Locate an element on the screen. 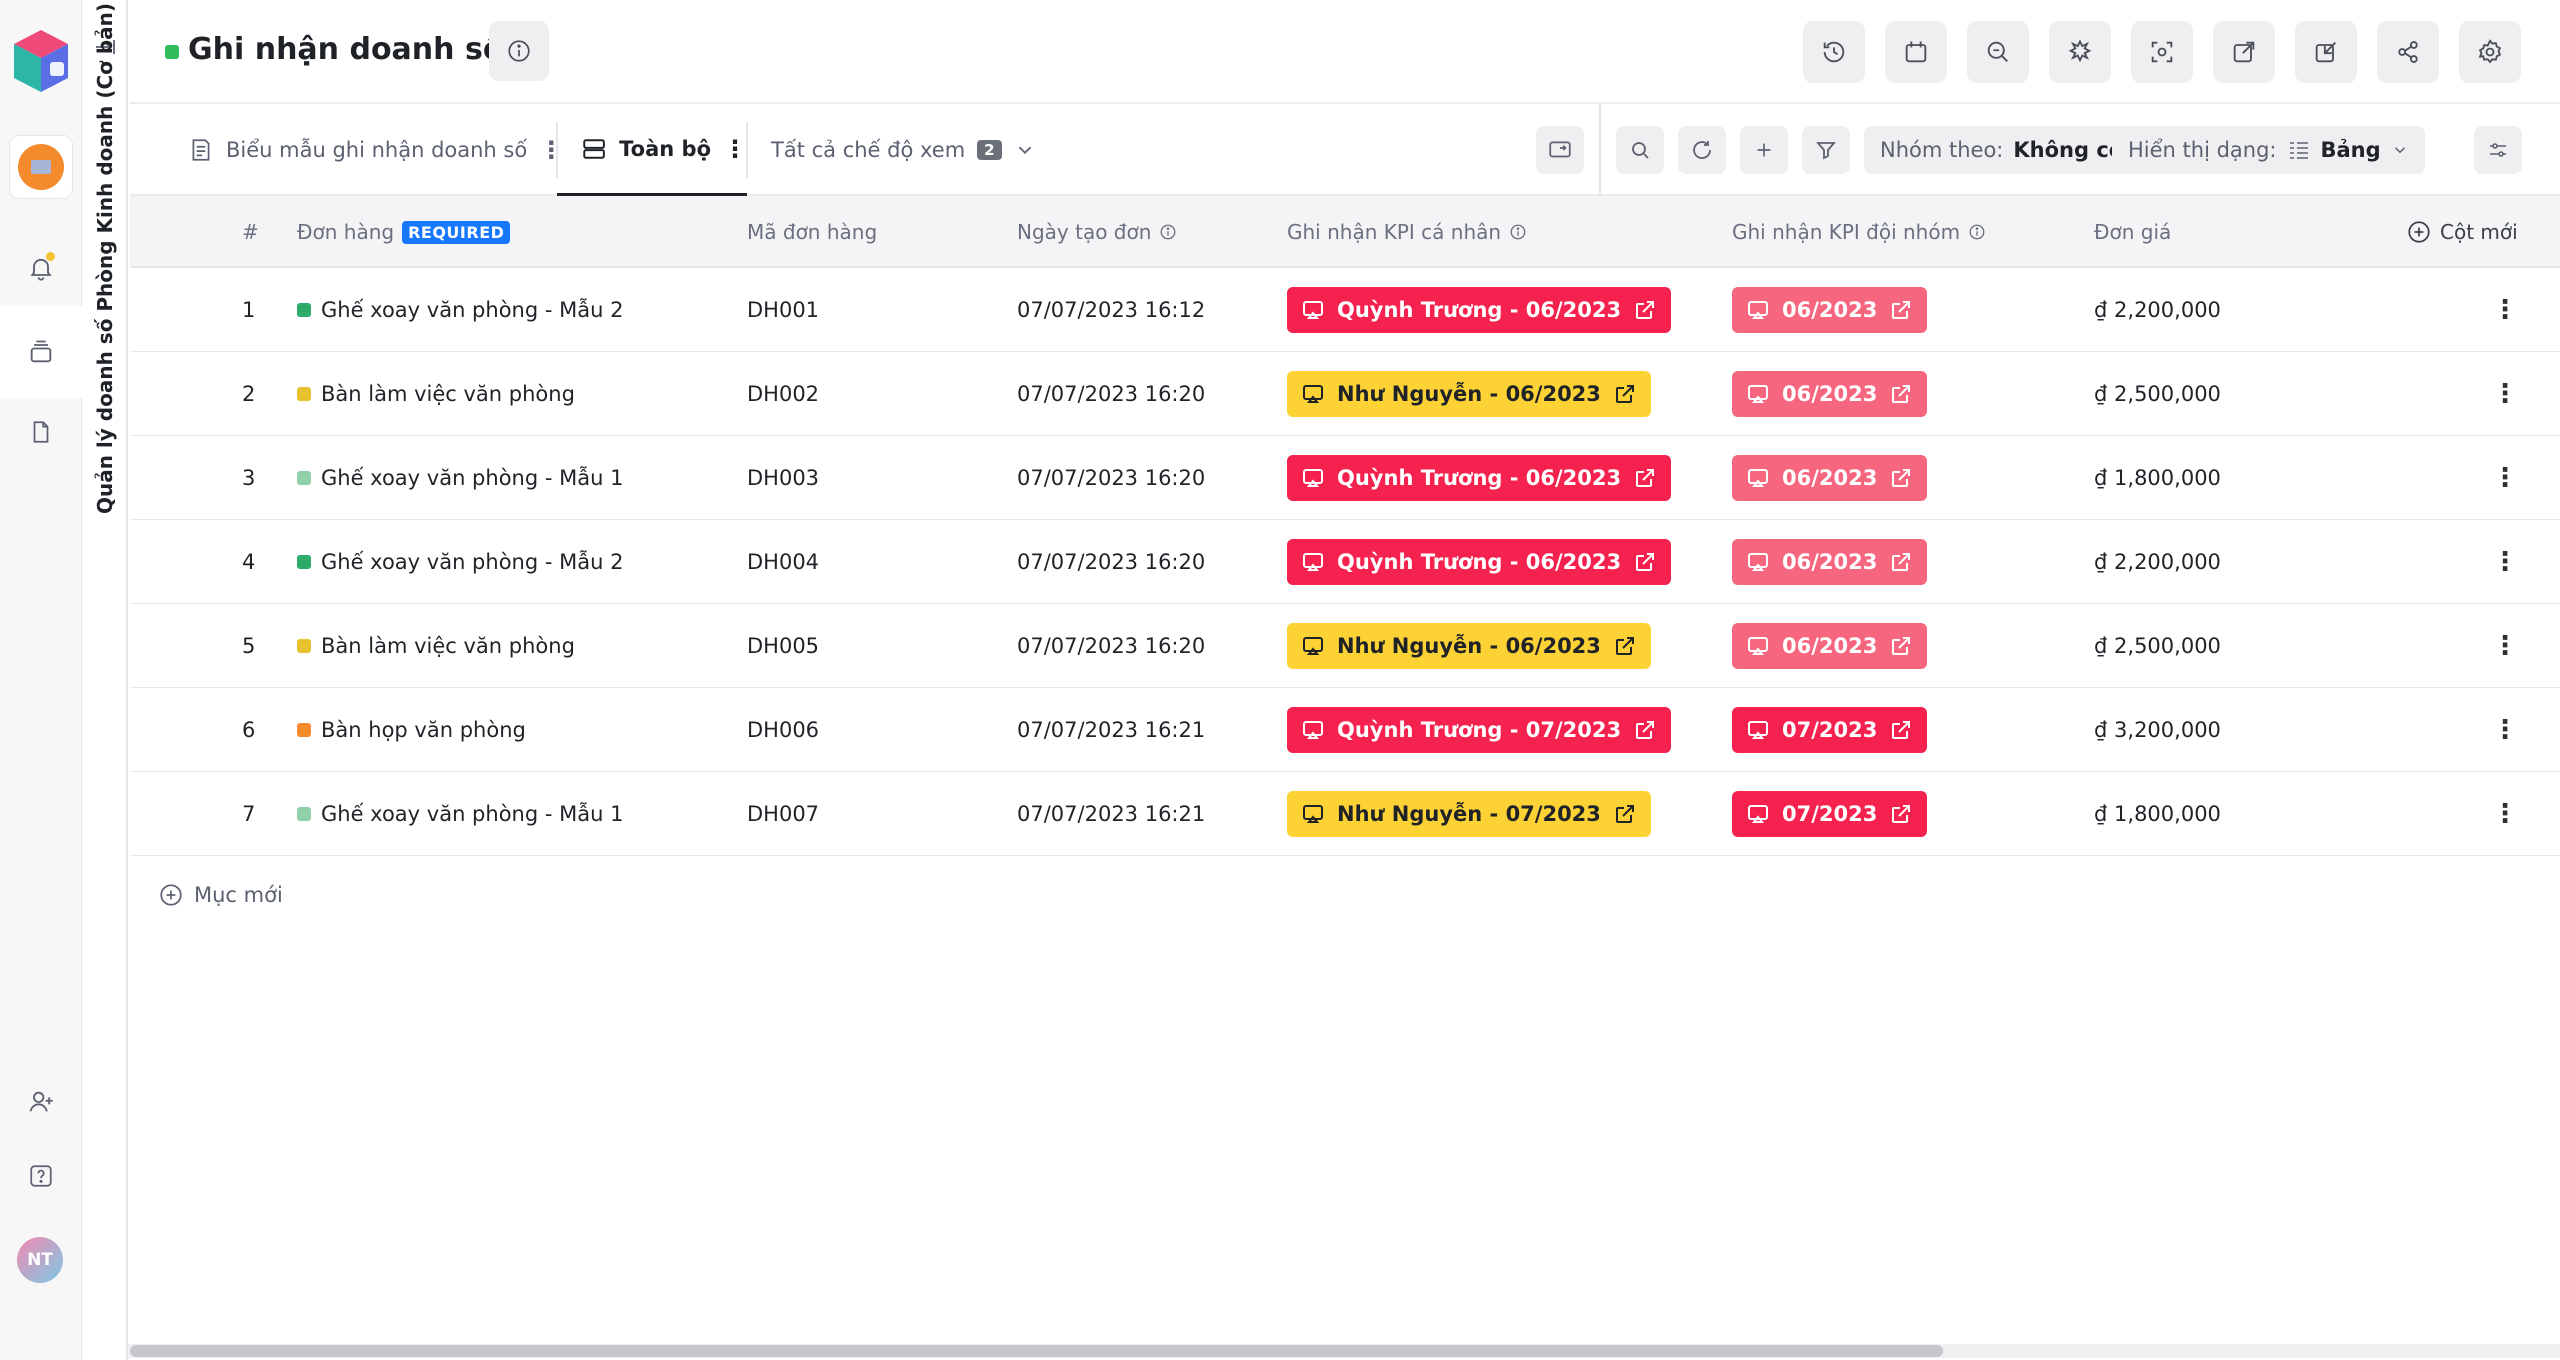  automation-button is located at coordinates (2080, 52).